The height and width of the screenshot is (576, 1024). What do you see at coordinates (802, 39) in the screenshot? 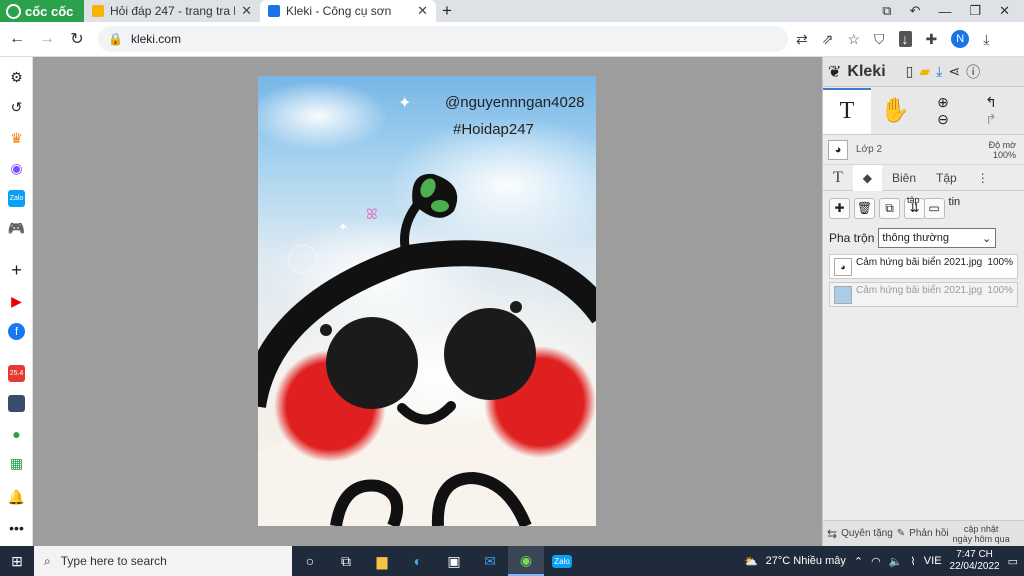
I see `translate-icon: ⇄` at bounding box center [802, 39].